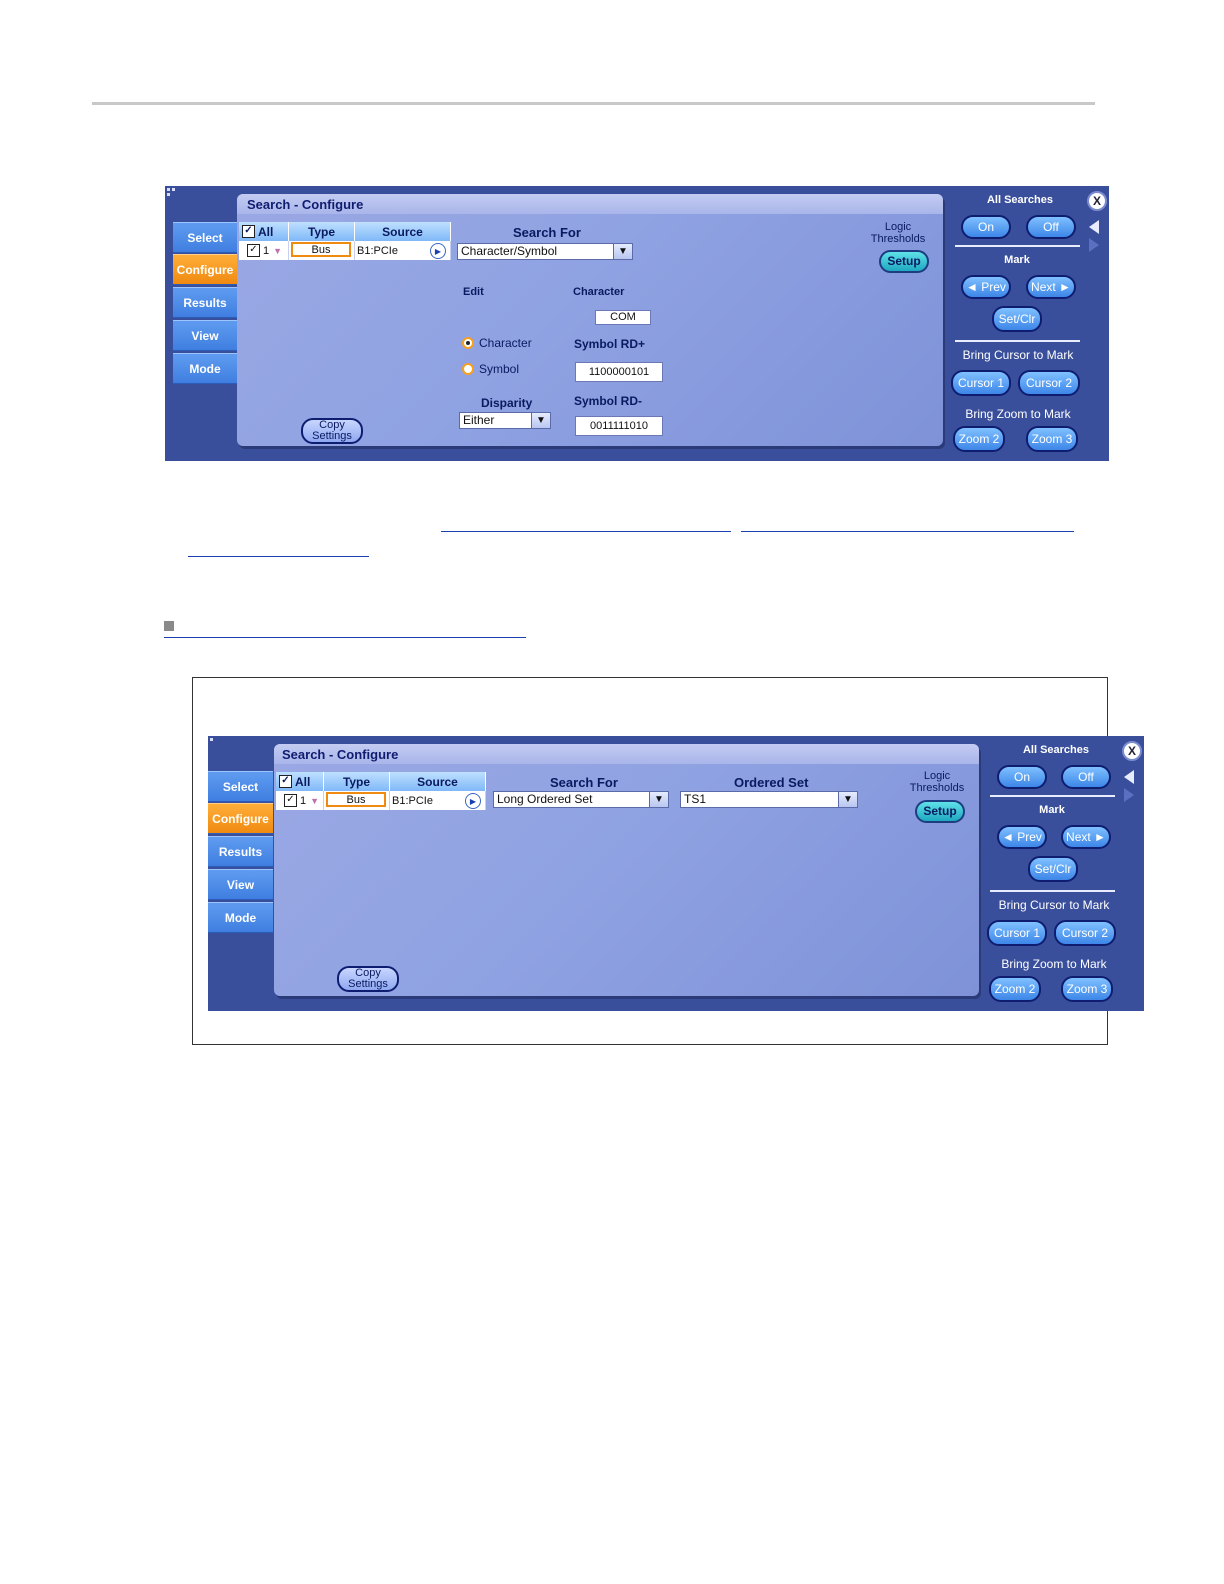 Image resolution: width=1224 pixels, height=1584 pixels. Describe the element at coordinates (169, 626) in the screenshot. I see `bullet-icon` at that location.